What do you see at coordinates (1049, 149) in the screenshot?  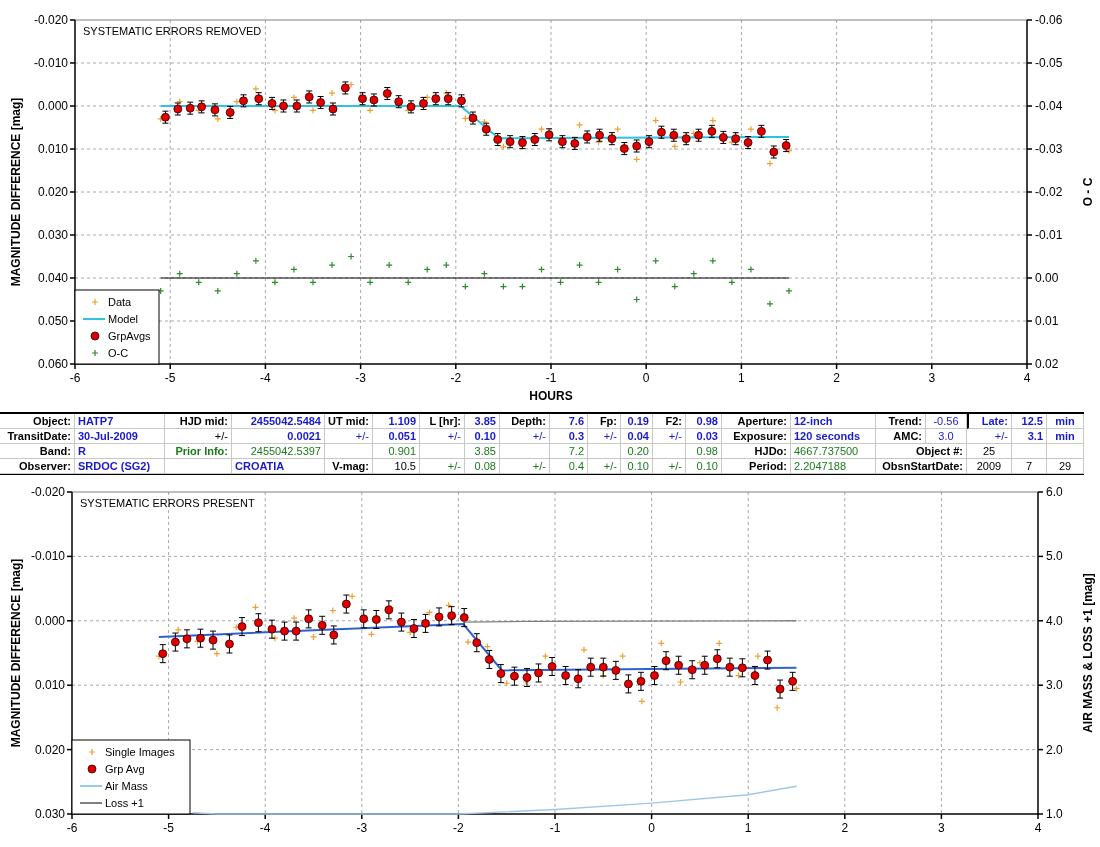 I see `axis-tick-label: -0.03` at bounding box center [1049, 149].